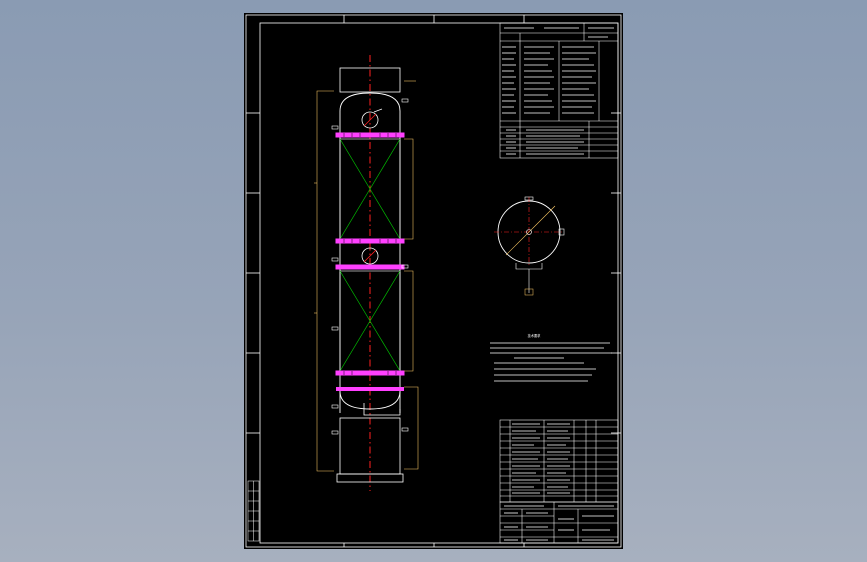 This screenshot has height=562, width=867. Describe the element at coordinates (529, 246) in the screenshot. I see `vessel-plan-view` at that location.